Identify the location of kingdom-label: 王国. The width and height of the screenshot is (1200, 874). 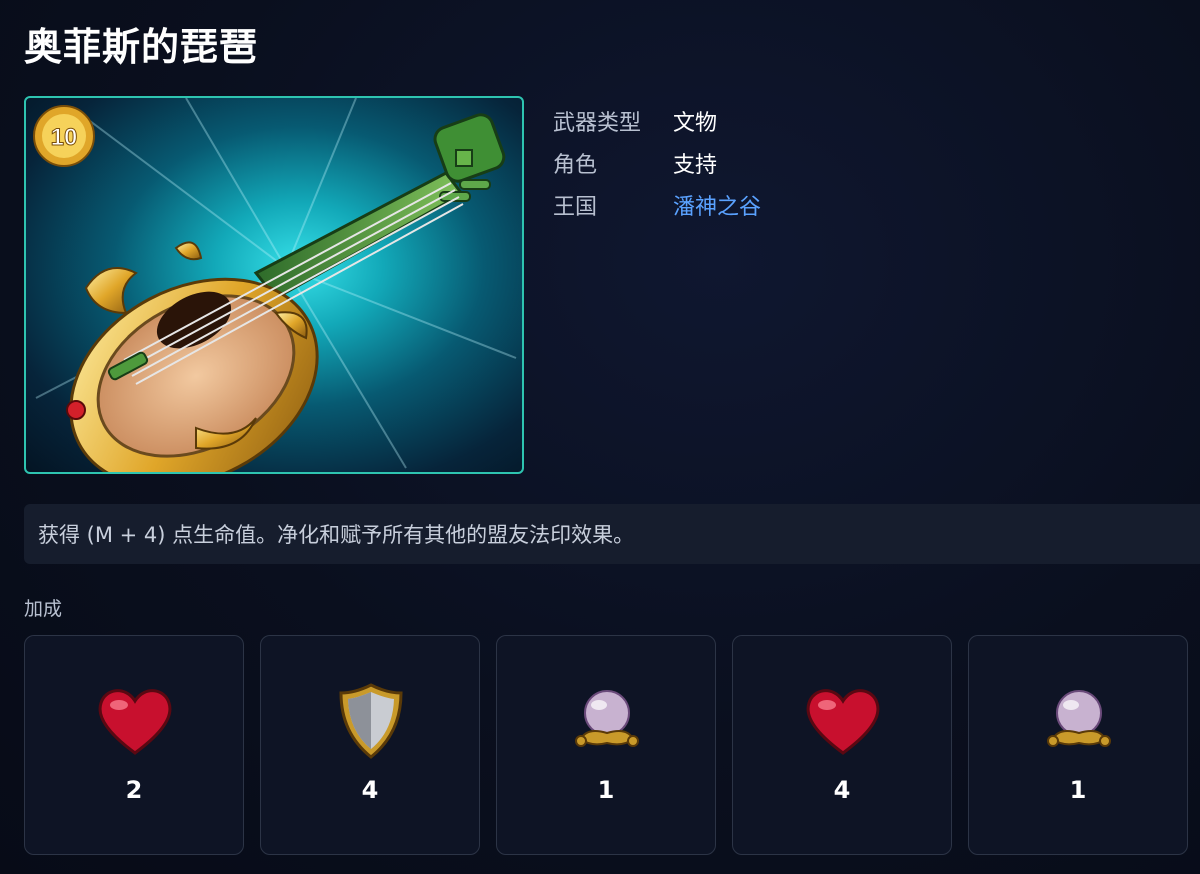
(575, 207).